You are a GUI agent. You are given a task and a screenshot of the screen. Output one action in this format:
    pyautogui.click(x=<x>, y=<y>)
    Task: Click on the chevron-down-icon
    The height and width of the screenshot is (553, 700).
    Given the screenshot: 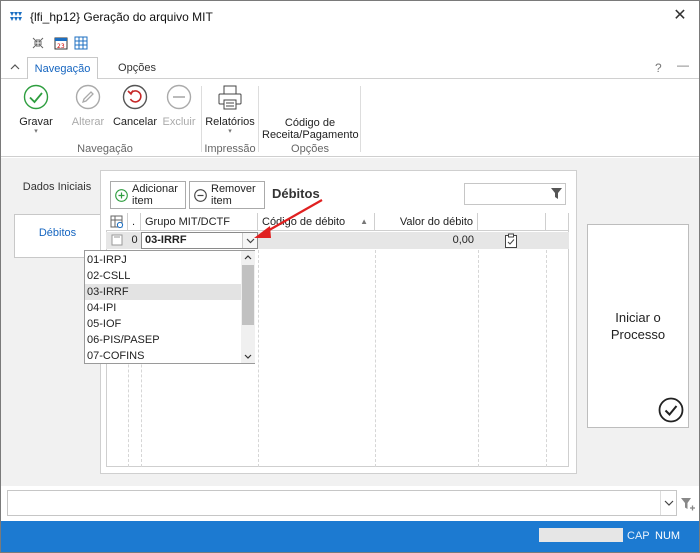 What is the action you would take?
    pyautogui.click(x=669, y=503)
    